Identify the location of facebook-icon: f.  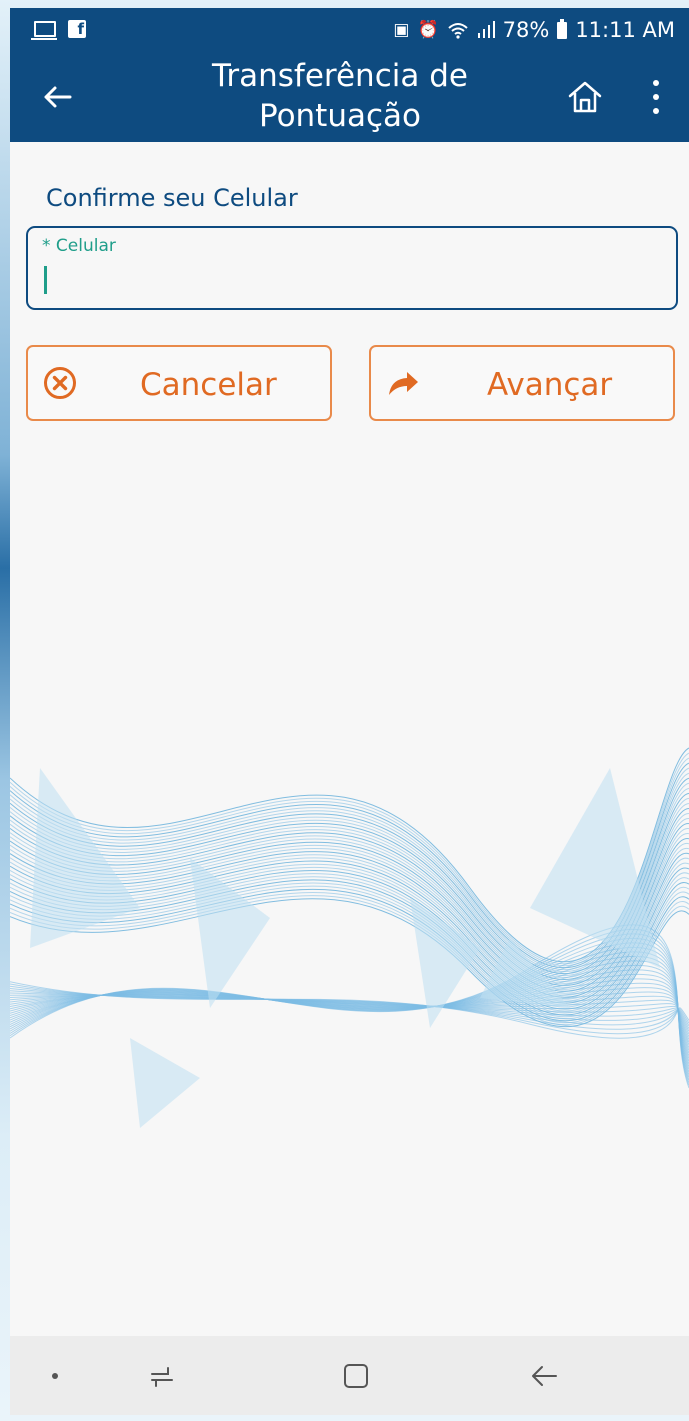
(77, 29).